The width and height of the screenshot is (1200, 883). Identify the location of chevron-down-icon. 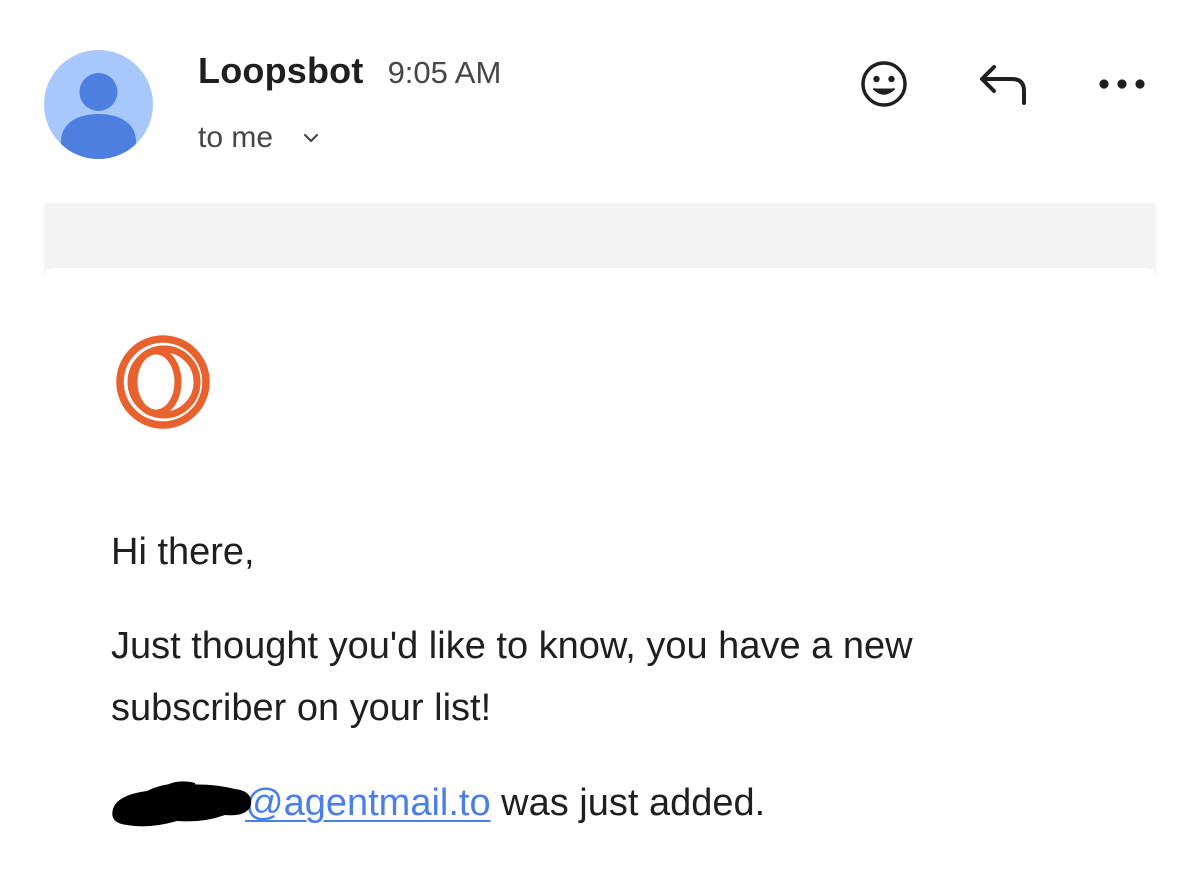
(311, 138).